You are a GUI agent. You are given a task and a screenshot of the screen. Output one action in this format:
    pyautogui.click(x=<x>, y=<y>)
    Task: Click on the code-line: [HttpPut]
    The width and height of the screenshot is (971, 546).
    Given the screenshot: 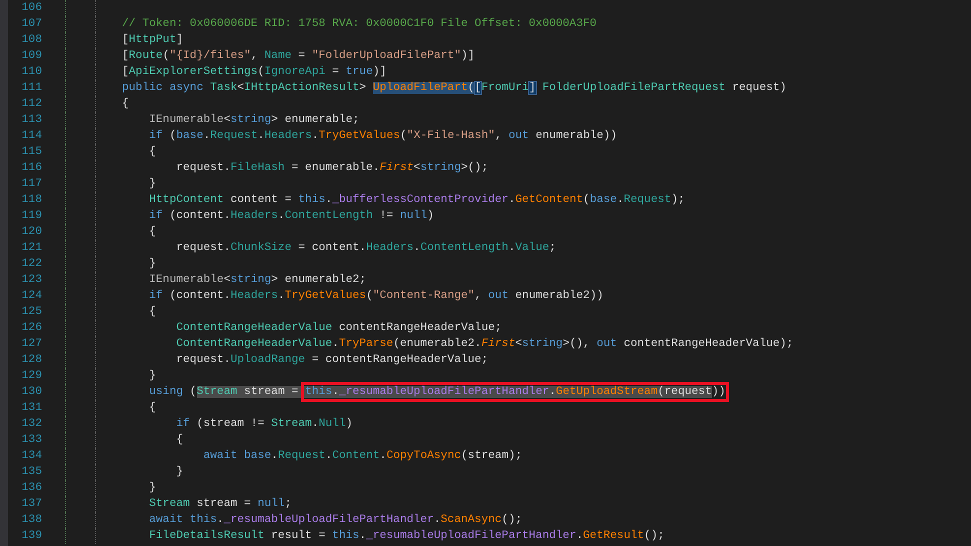 What is the action you would take?
    pyautogui.click(x=153, y=40)
    